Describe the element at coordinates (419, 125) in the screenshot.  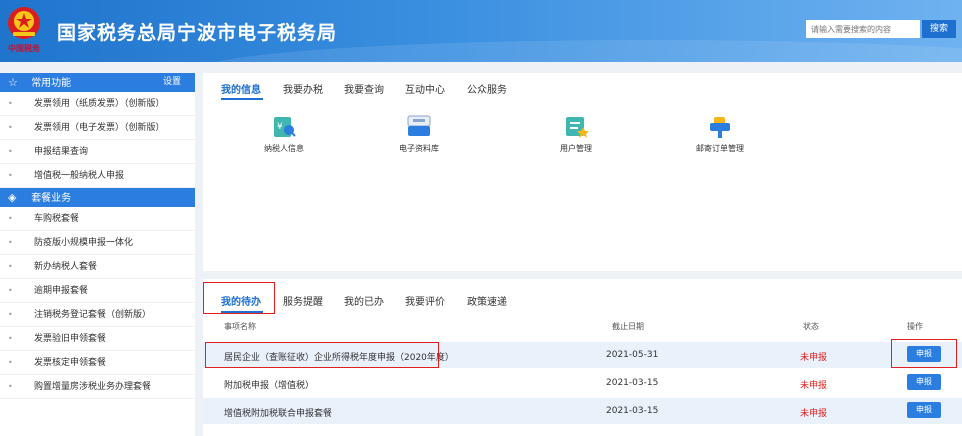
I see `e-library-icon` at that location.